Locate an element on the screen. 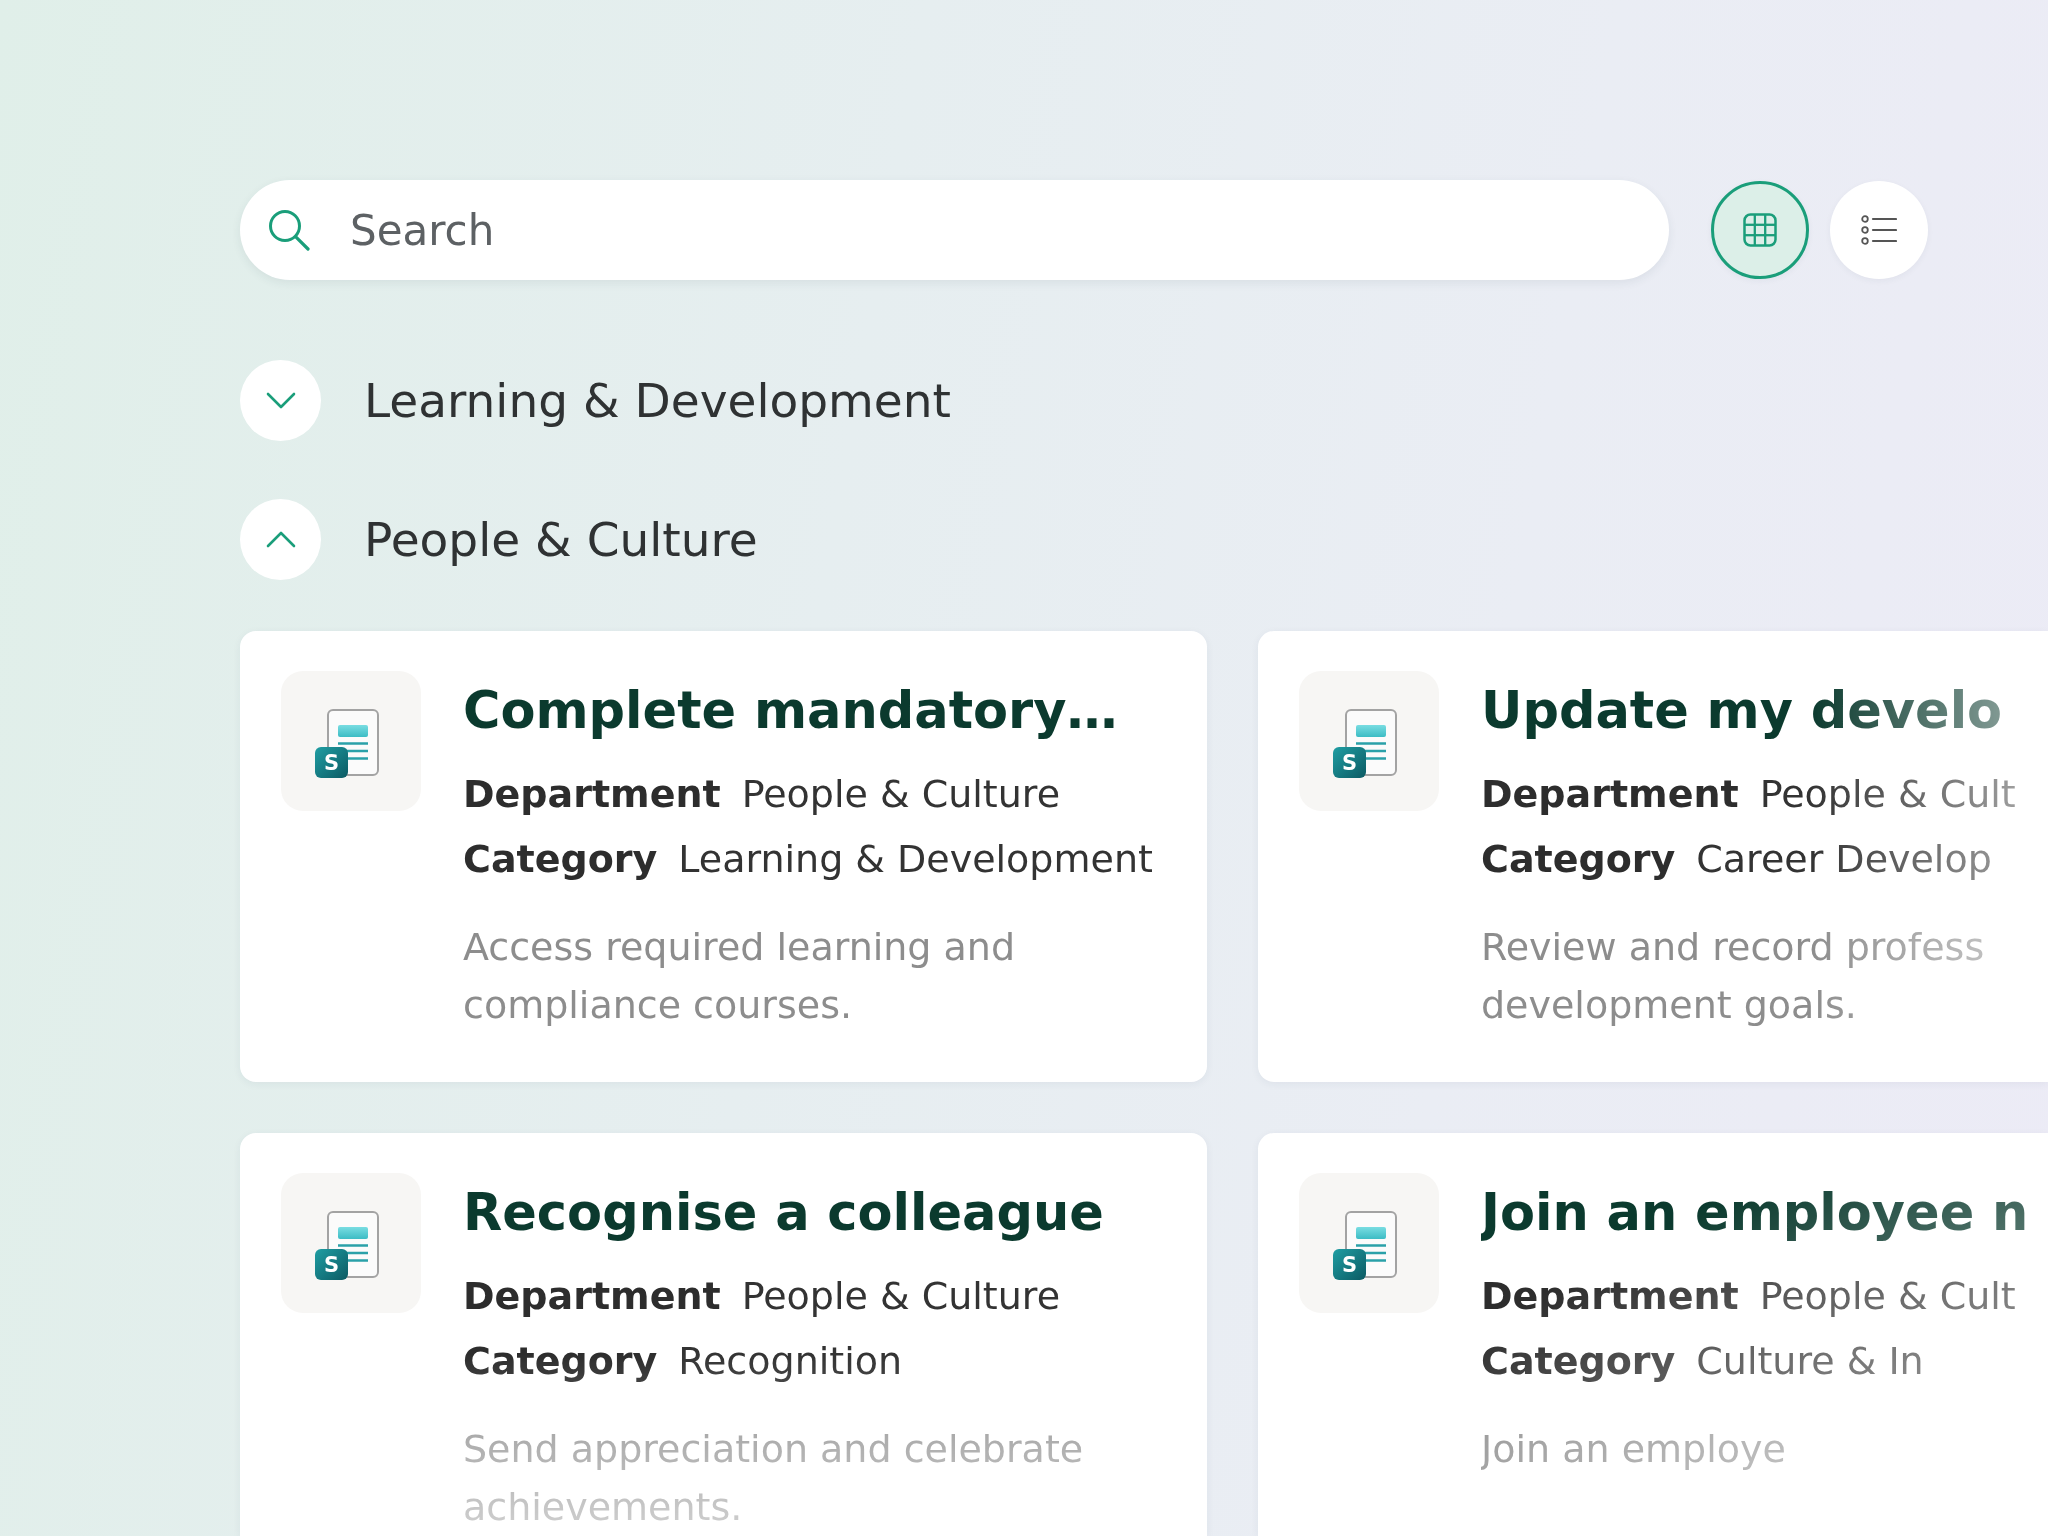  item-card: S Recognise a colleague Department People & Culture Category Recognition Send appreciation and celebrate achievements. is located at coordinates (723, 1334).